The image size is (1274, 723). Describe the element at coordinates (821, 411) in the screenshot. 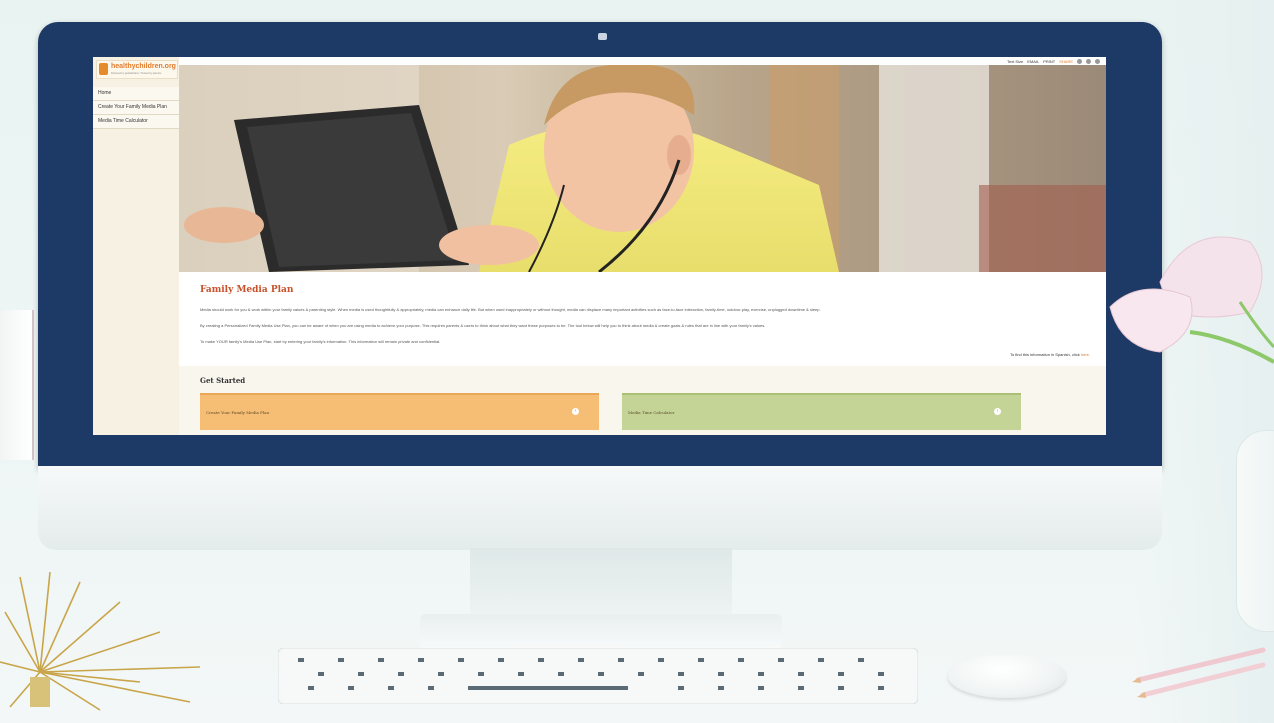

I see `media-time-calculator-card: Media Time Calculator ›` at that location.